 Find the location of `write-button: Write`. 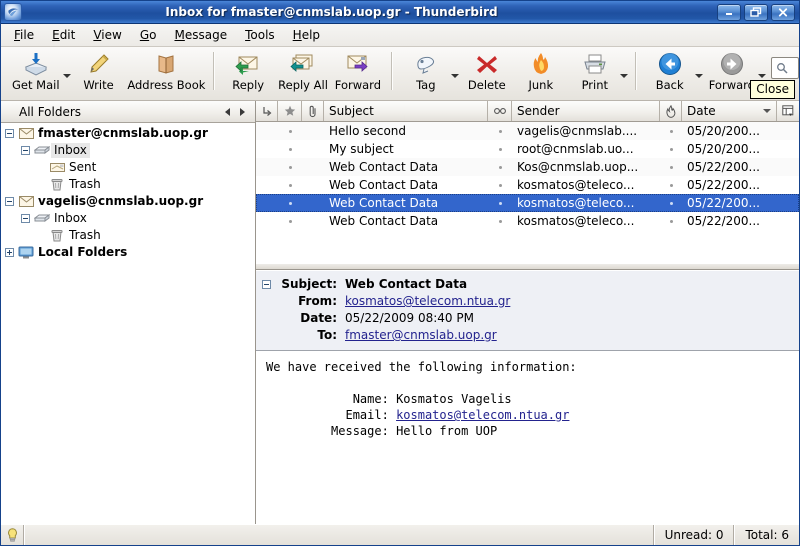

write-button: Write is located at coordinates (99, 71).